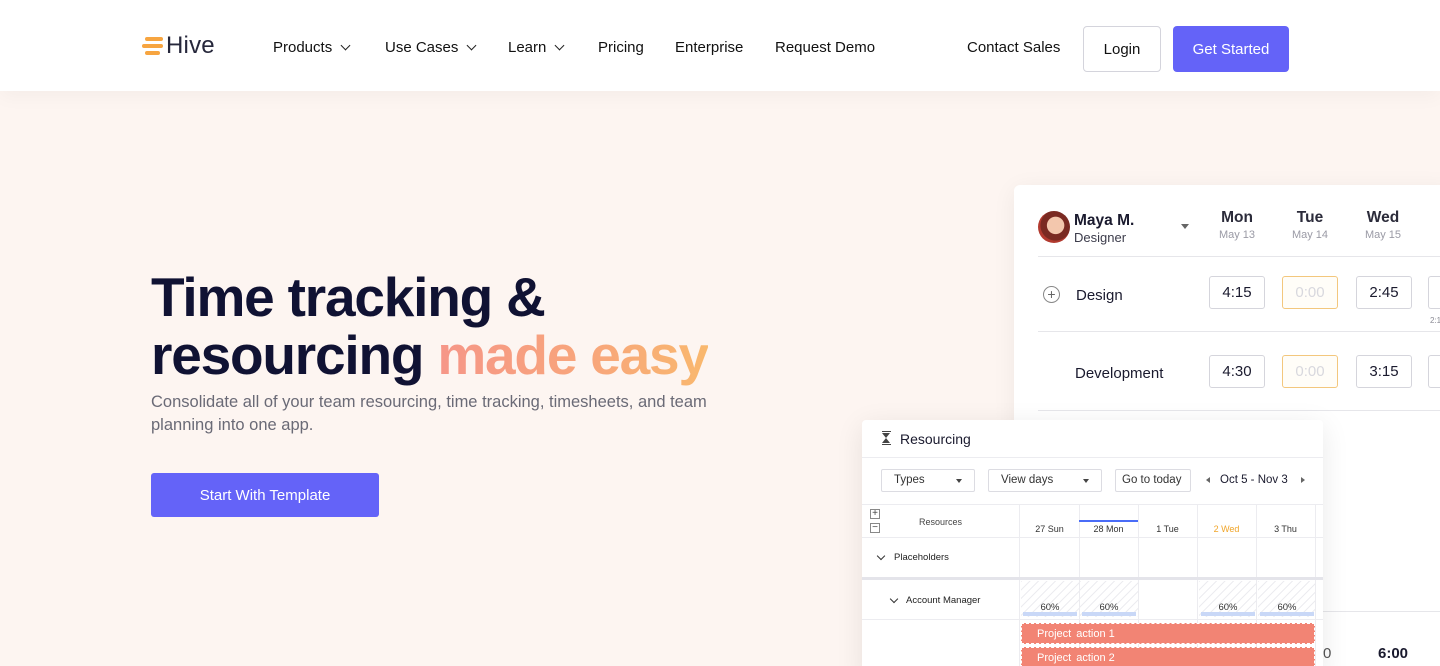 This screenshot has width=1440, height=666. I want to click on nav-enterprise-label: Enterprise, so click(709, 47).